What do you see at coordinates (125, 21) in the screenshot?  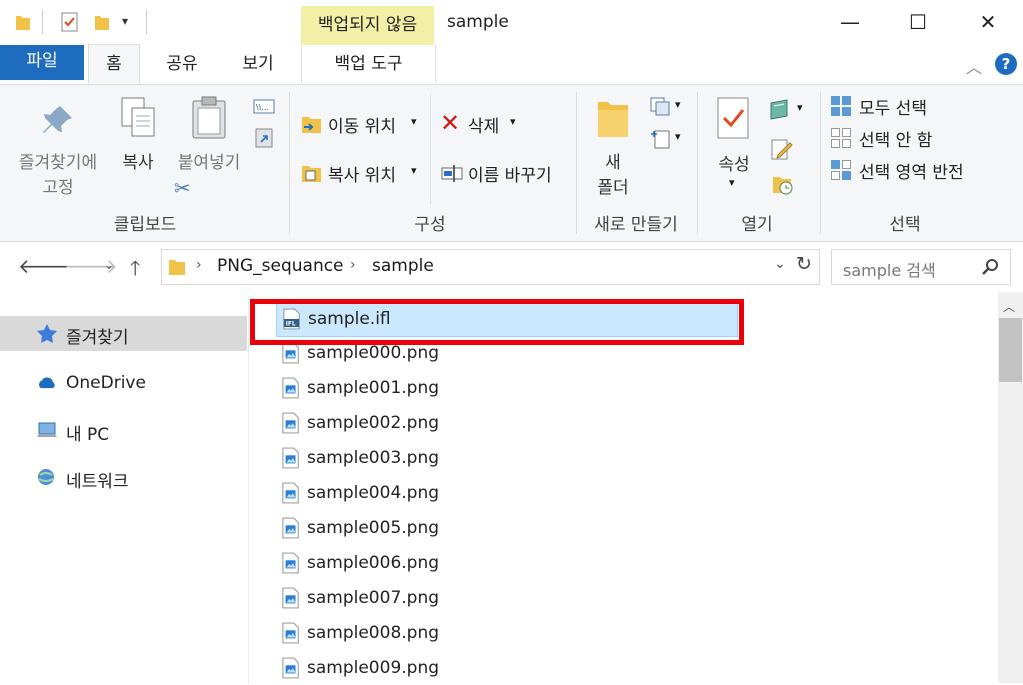 I see `customize-quick-access-dropdown-icon: ▾` at bounding box center [125, 21].